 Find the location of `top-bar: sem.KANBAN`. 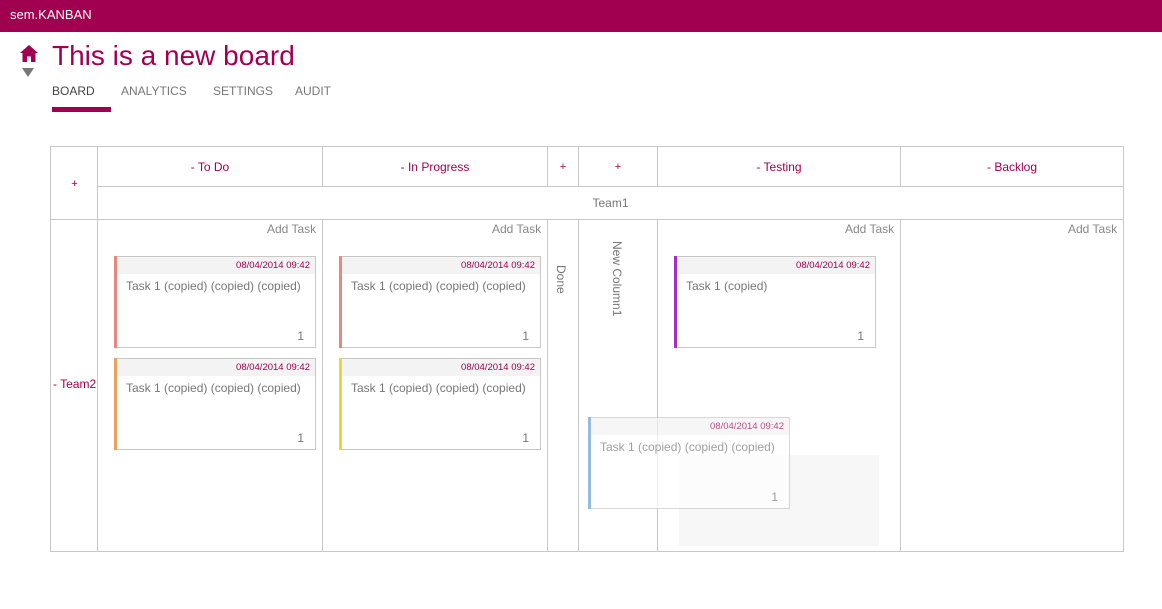

top-bar: sem.KANBAN is located at coordinates (581, 16).